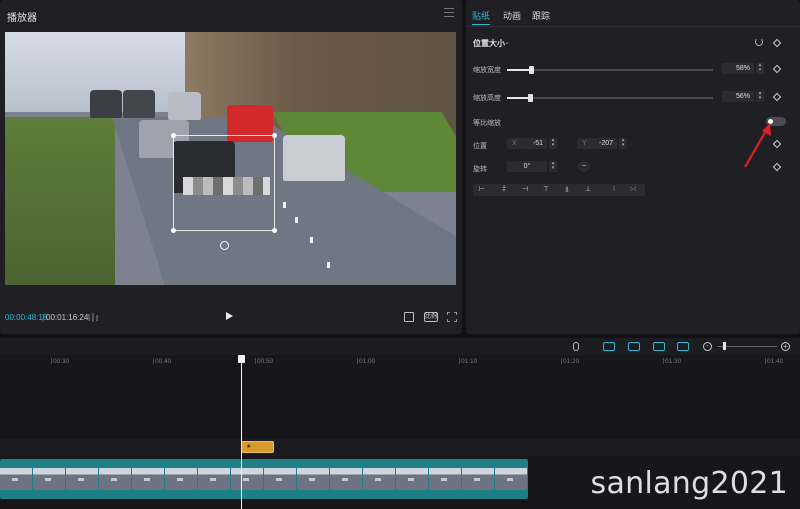  What do you see at coordinates (487, 98) in the screenshot?
I see `scale-height-label: 缩放高度` at bounding box center [487, 98].